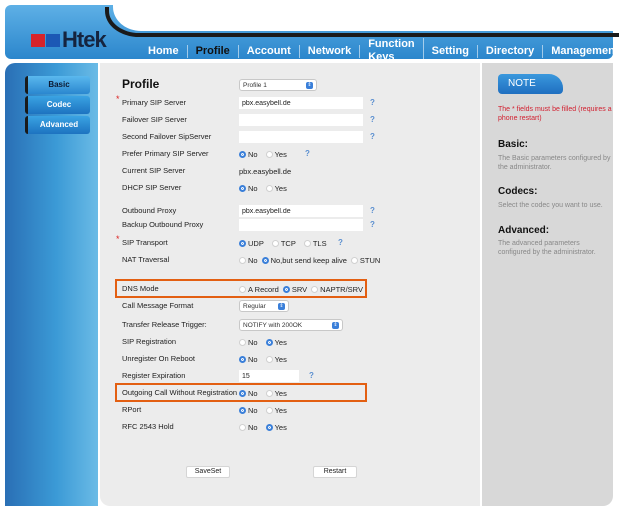  Describe the element at coordinates (251, 243) in the screenshot. I see `radio-transport-udp: UDP` at that location.